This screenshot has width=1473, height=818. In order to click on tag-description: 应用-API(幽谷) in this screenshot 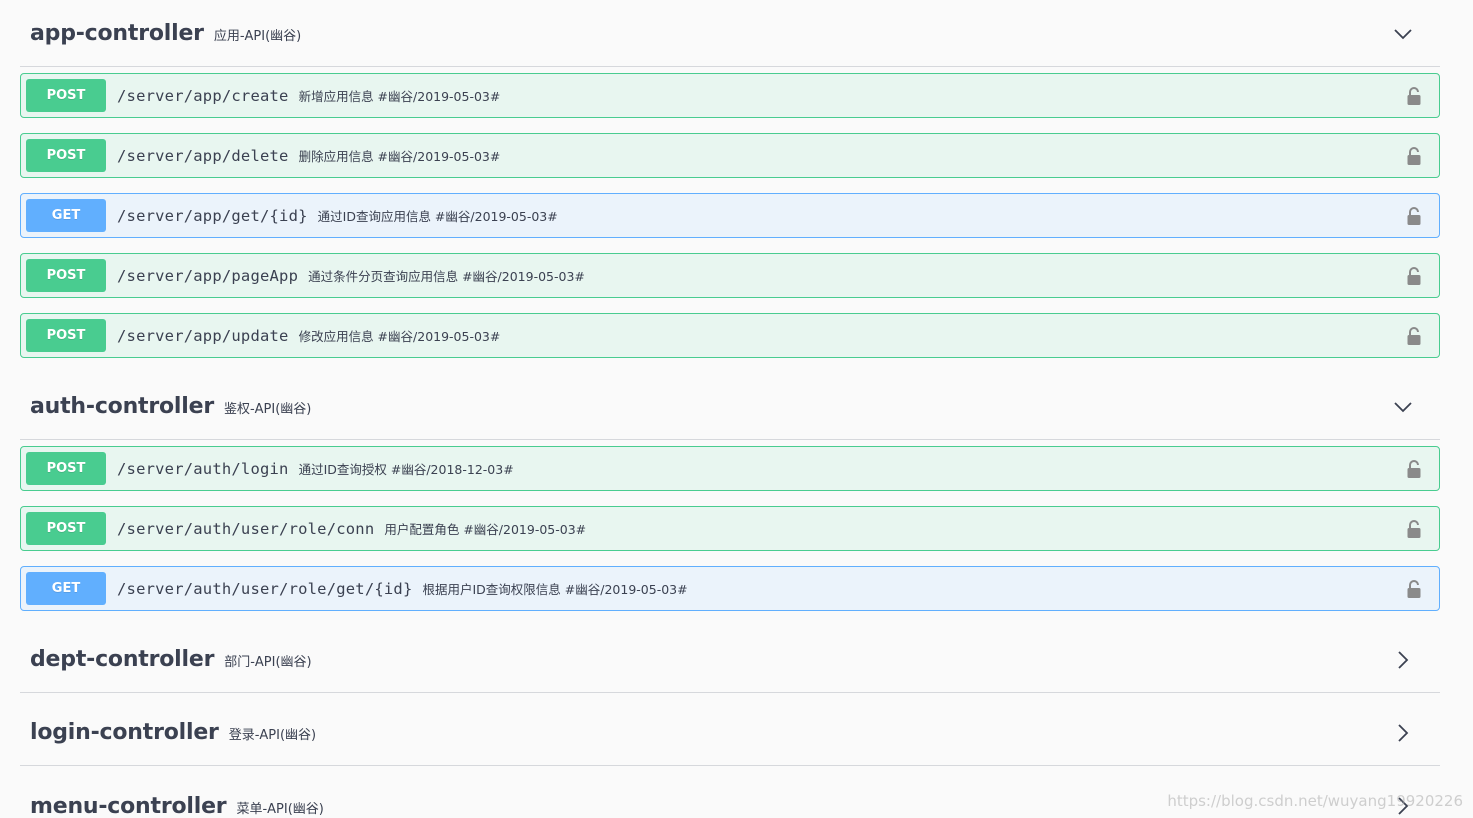, I will do `click(257, 36)`.